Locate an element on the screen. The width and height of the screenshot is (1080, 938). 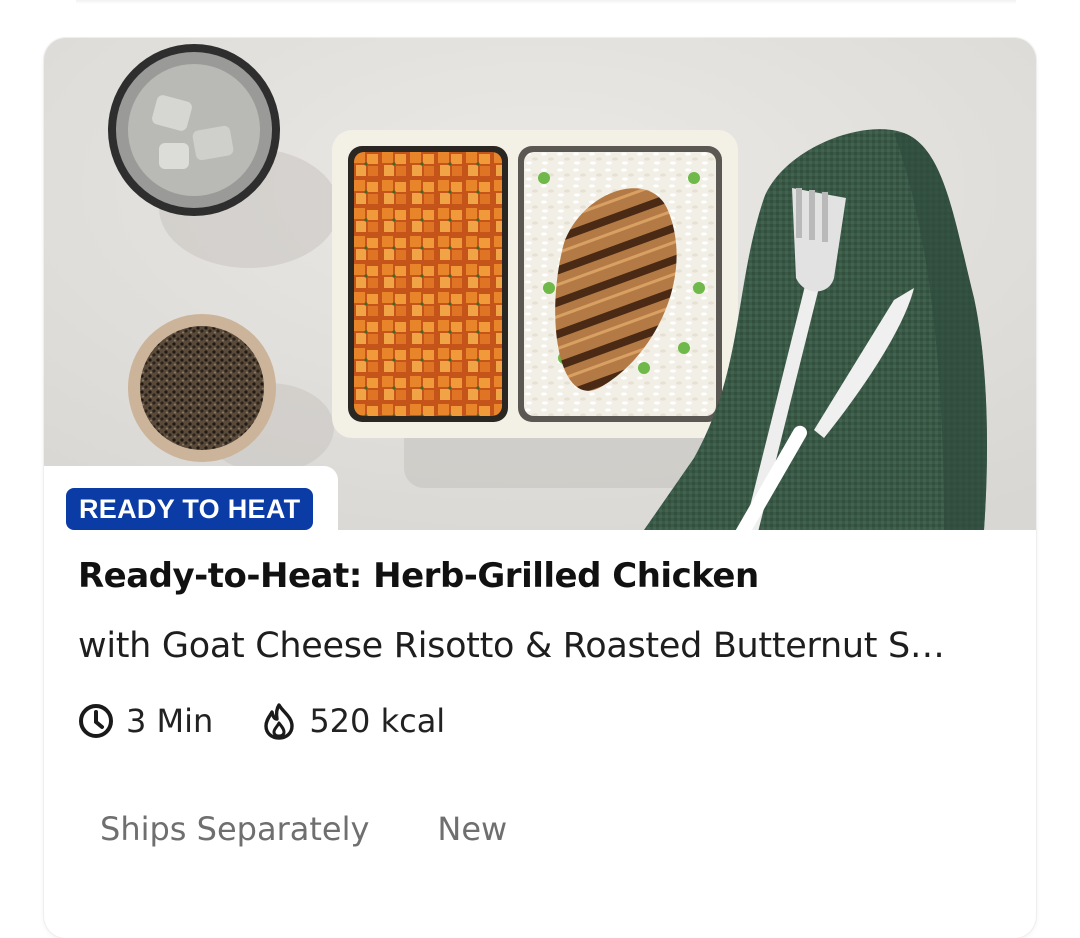
prep-time: 3 Min is located at coordinates (145, 721).